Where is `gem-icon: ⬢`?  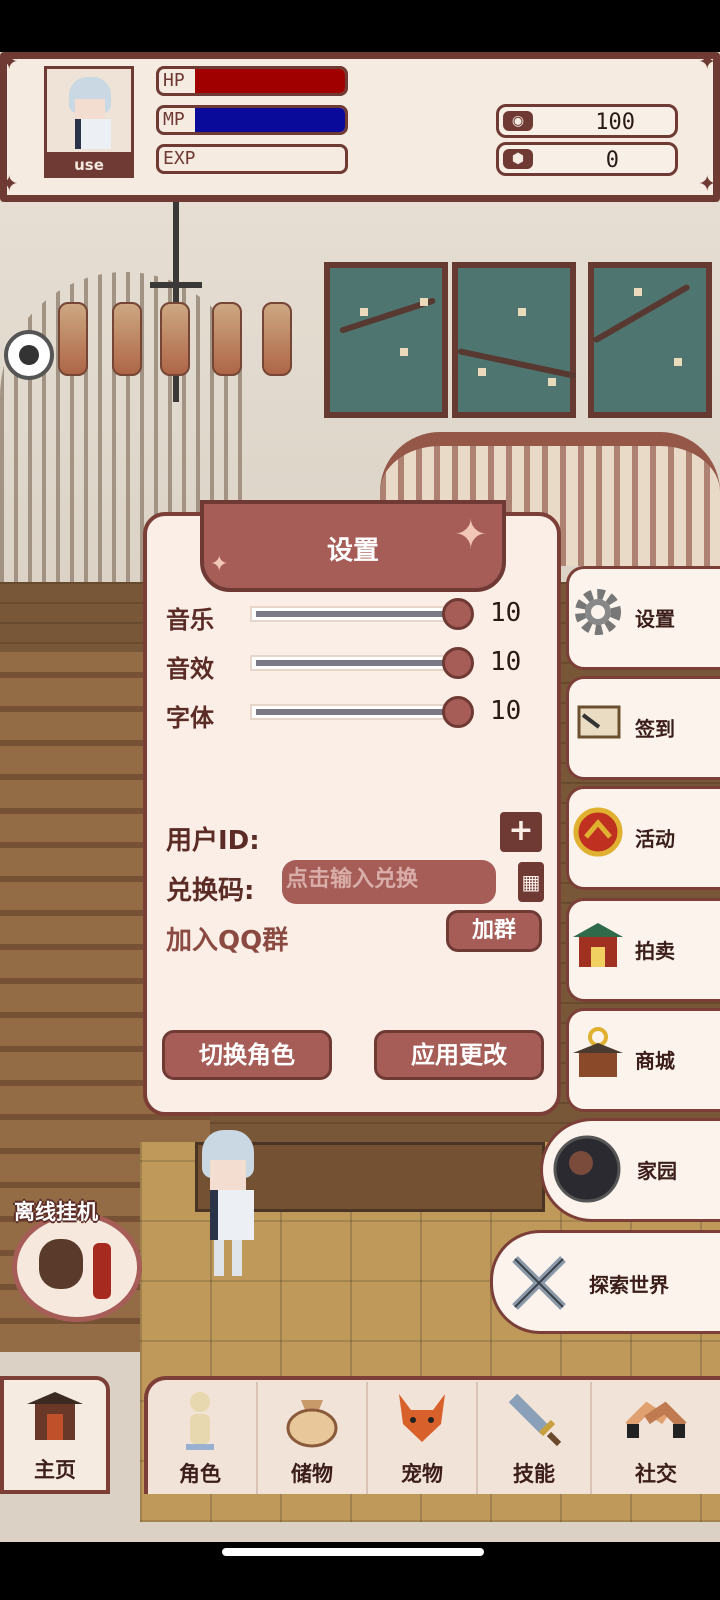 gem-icon: ⬢ is located at coordinates (518, 159).